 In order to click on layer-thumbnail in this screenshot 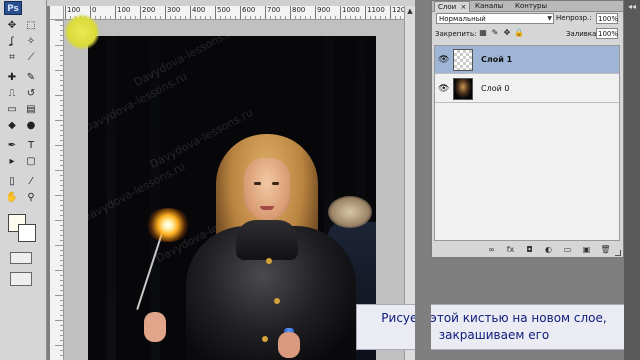, I will do `click(463, 60)`.